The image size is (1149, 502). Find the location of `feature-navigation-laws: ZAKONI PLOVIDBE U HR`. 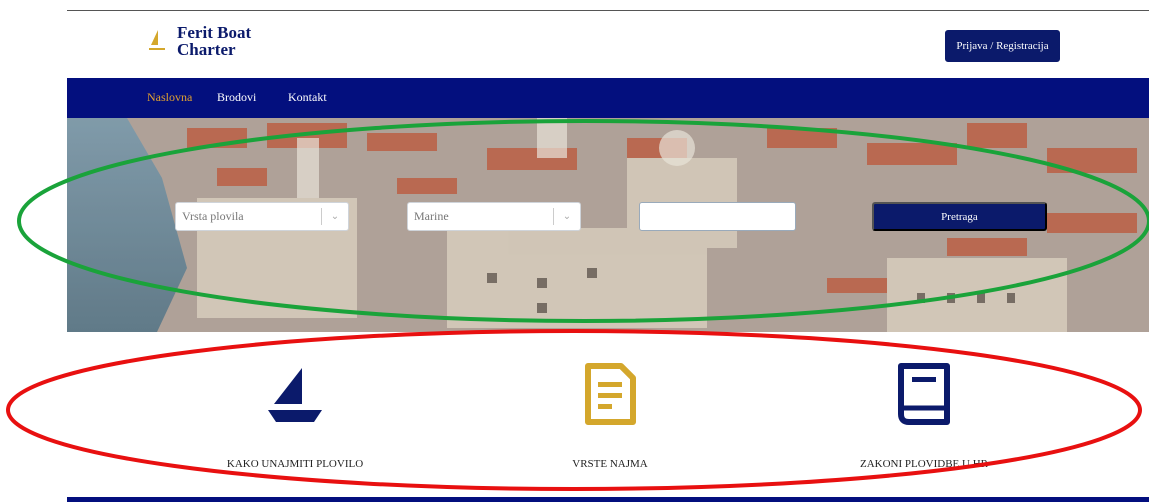

feature-navigation-laws: ZAKONI PLOVIDBE U HR is located at coordinates (924, 415).